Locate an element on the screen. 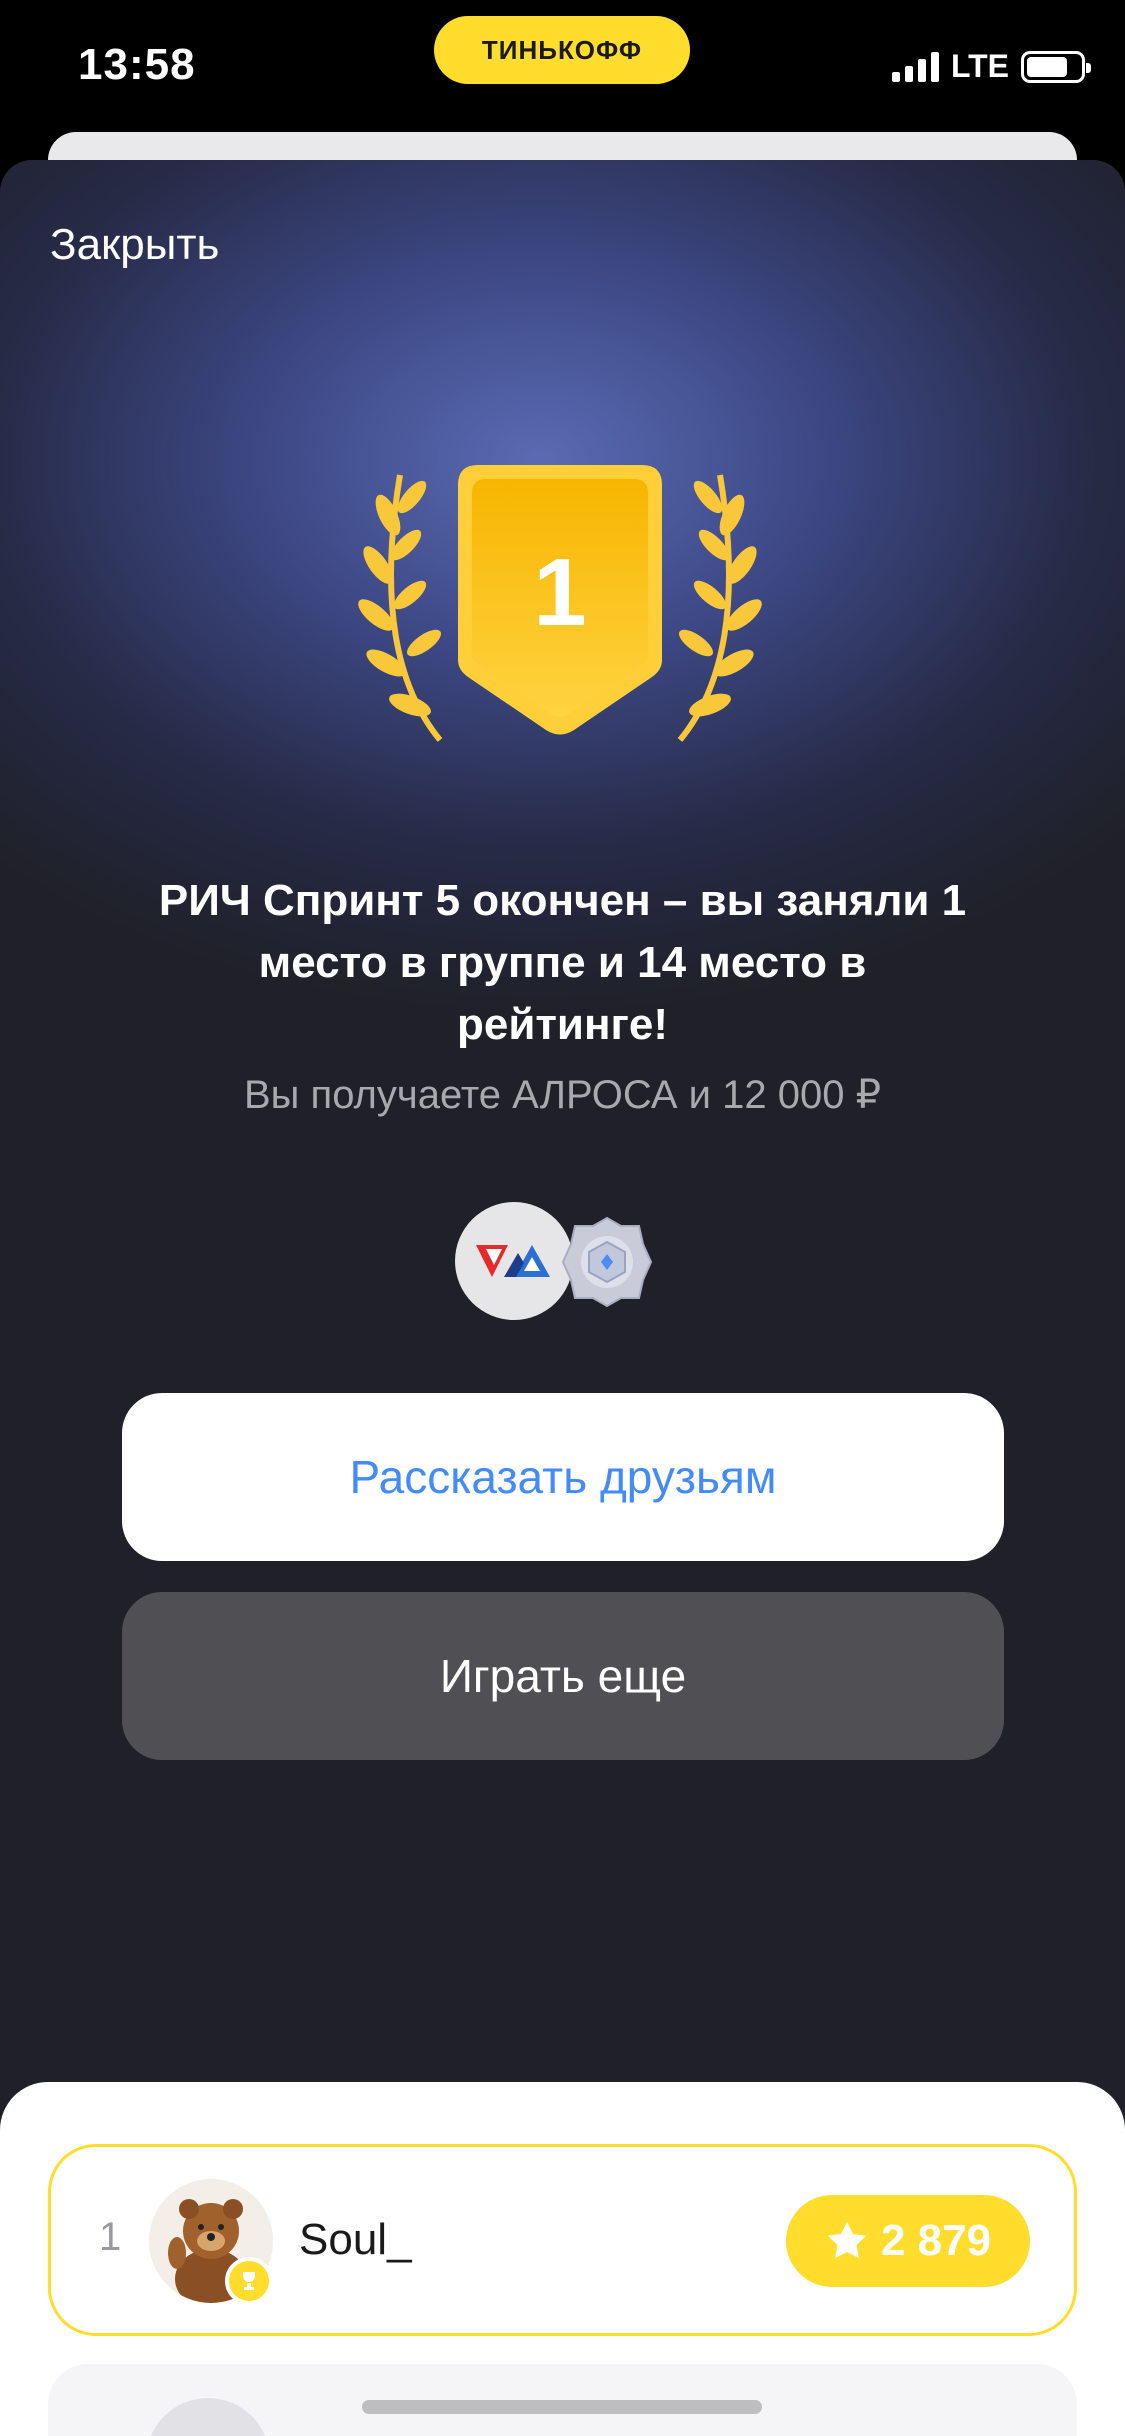 The image size is (1125, 2436). star-icon is located at coordinates (847, 2240).